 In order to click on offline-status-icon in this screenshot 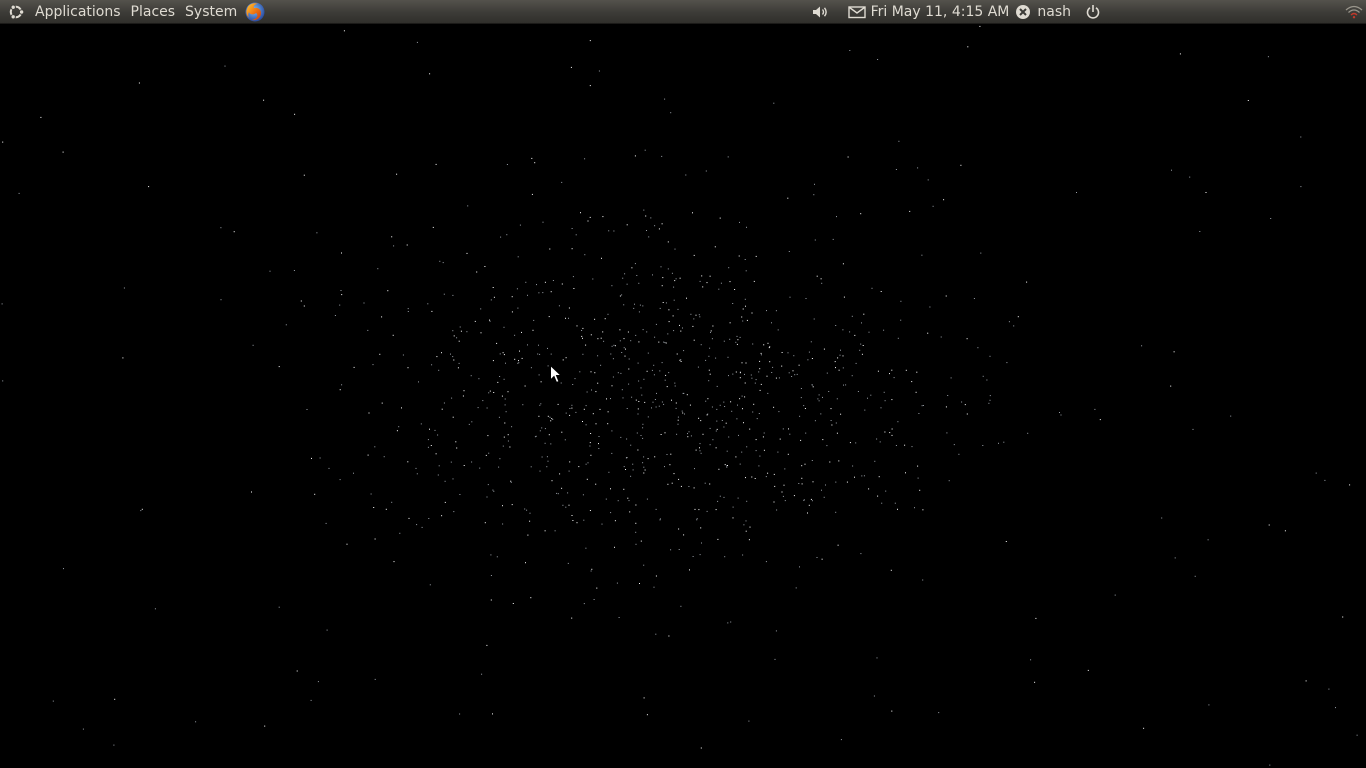, I will do `click(1023, 12)`.